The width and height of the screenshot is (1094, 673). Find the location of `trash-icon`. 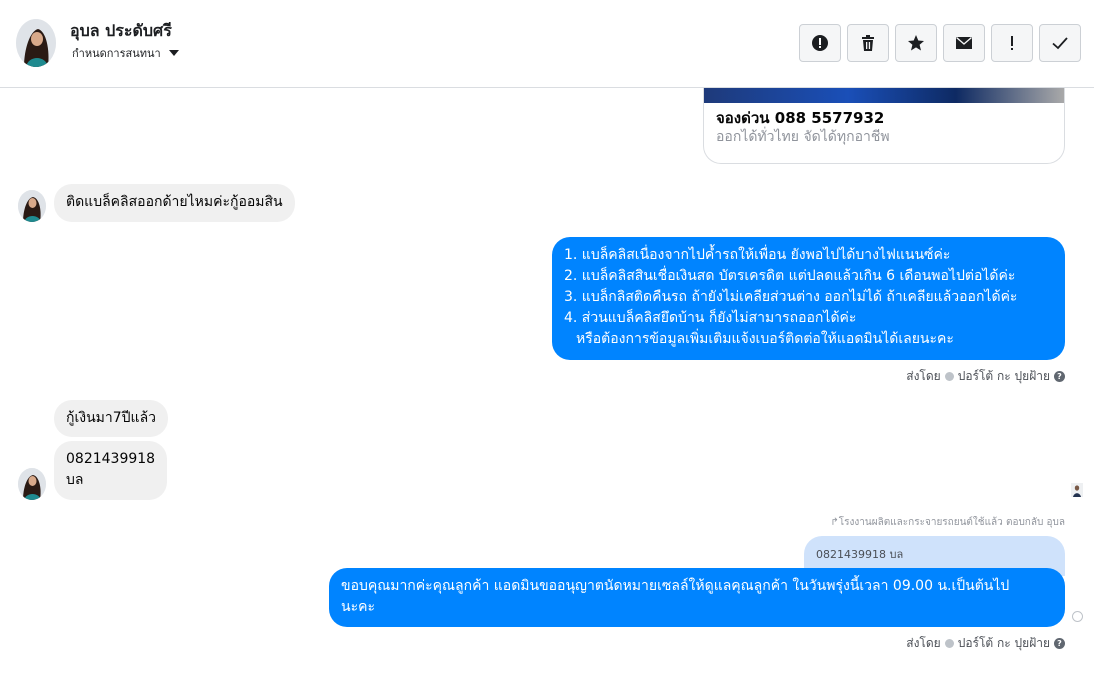

trash-icon is located at coordinates (868, 43).